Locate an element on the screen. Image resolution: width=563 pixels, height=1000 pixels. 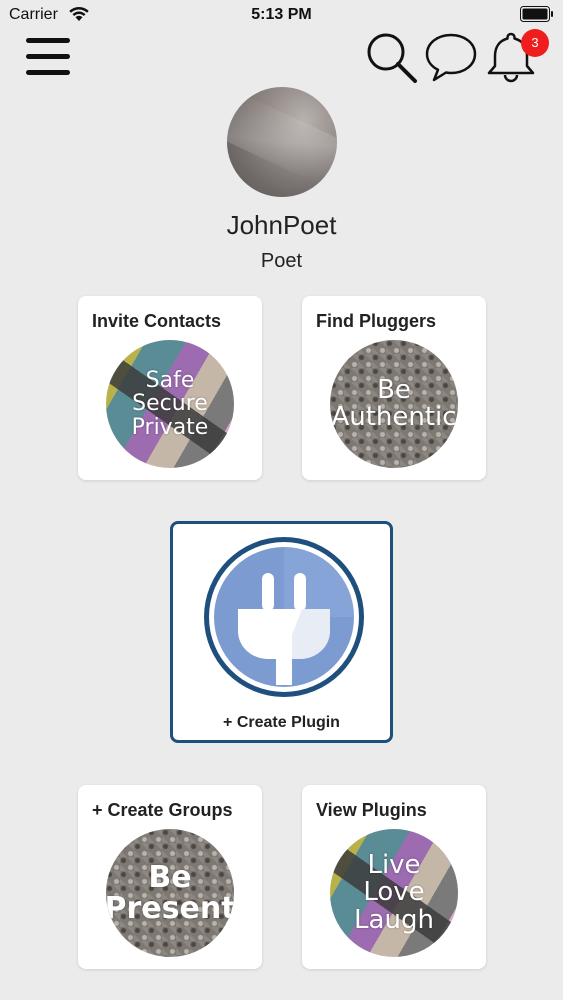
invite-contacts-card: Invite Contacts Safe Secure Private is located at coordinates (170, 388).